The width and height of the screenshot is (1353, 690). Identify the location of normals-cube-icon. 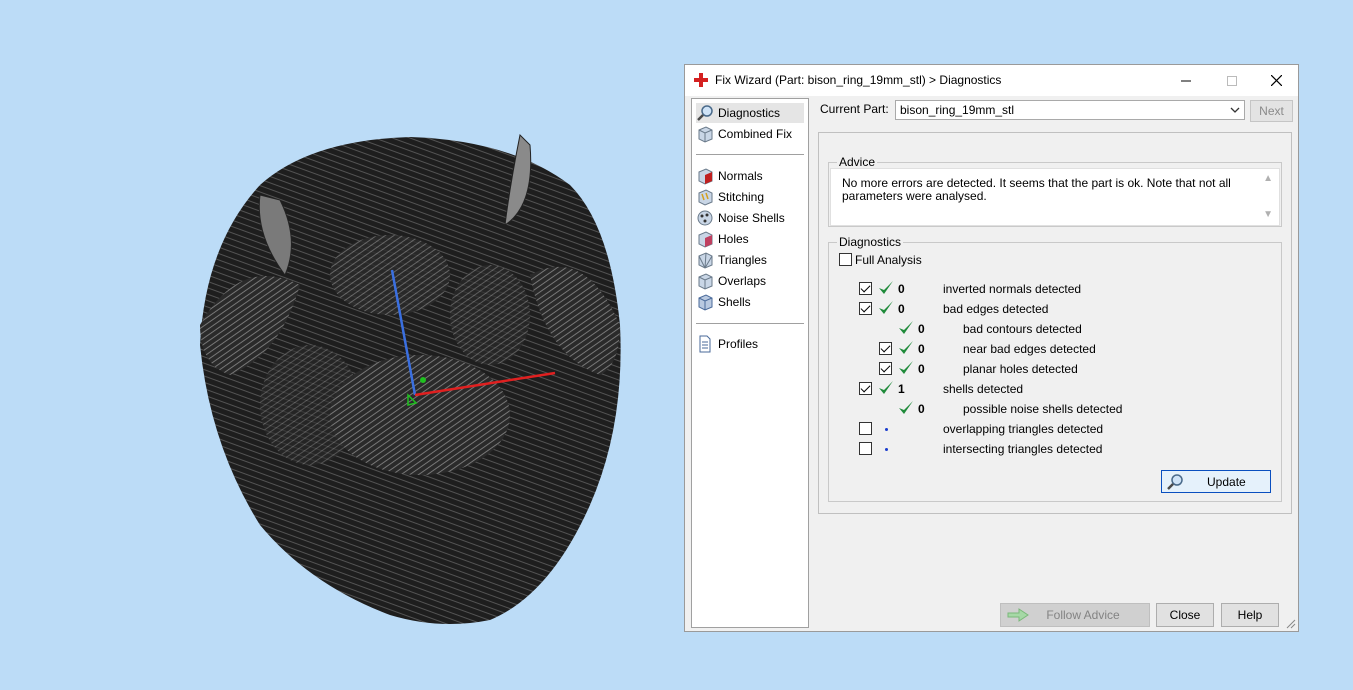
(705, 176).